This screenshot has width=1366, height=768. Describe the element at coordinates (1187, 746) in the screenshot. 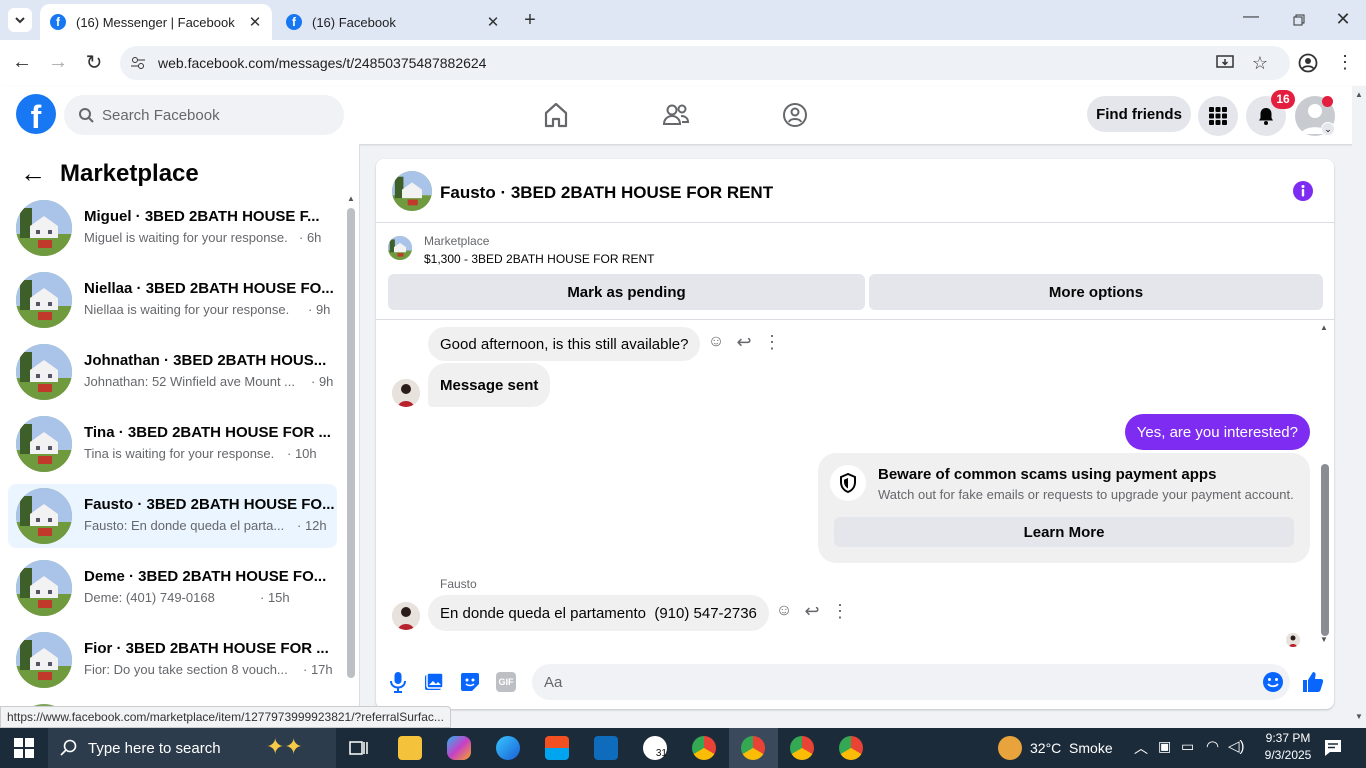

I see `battery-icon: ▭` at that location.